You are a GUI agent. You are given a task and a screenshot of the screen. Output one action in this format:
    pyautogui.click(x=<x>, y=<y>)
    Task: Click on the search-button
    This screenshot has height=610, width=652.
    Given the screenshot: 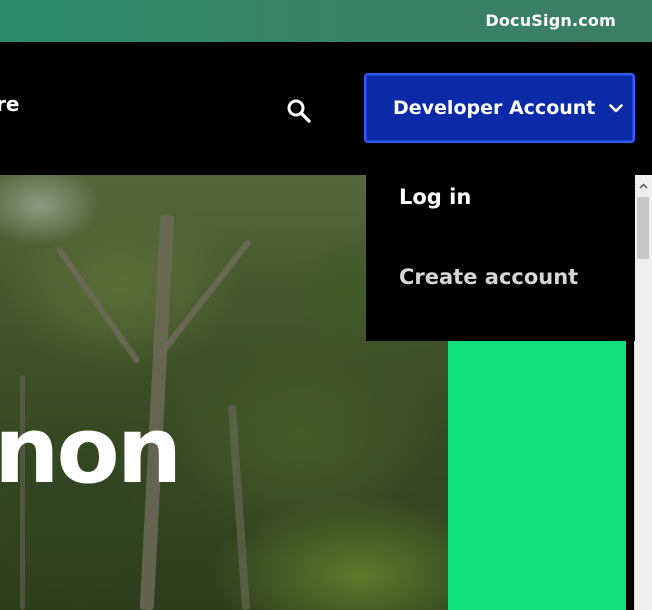 What is the action you would take?
    pyautogui.click(x=299, y=111)
    